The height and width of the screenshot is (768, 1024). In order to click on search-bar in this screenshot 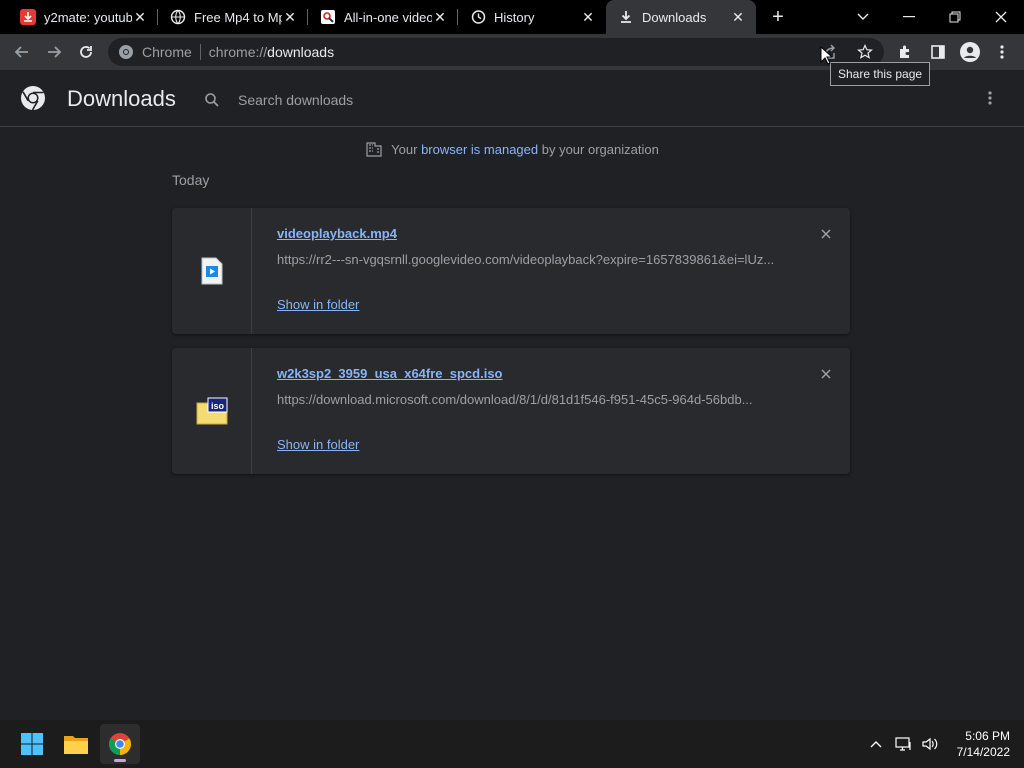, I will do `click(532, 100)`.